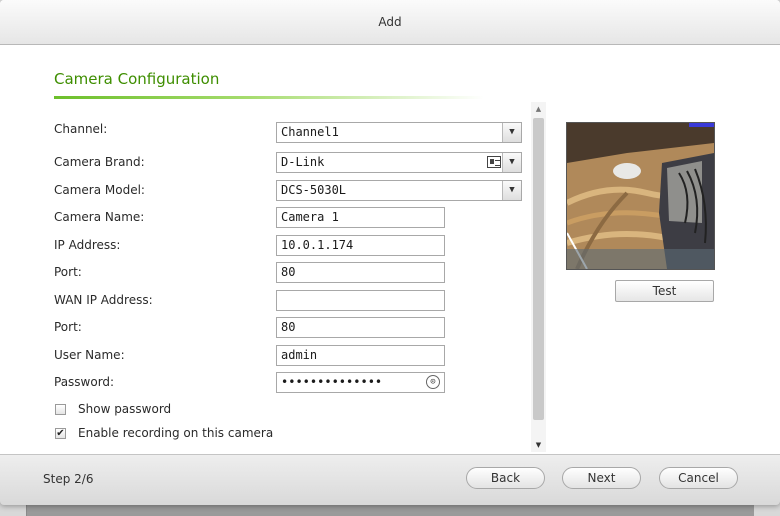  What do you see at coordinates (390, 479) in the screenshot?
I see `dialog-footer: Step 2/6 Back Next Cancel` at bounding box center [390, 479].